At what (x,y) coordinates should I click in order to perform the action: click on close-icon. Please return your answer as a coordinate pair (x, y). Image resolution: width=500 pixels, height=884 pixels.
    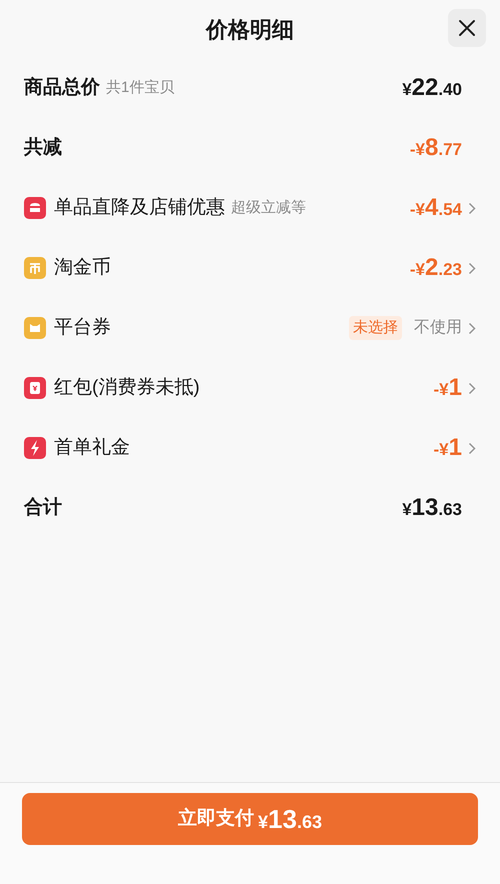
    Looking at the image, I should click on (467, 28).